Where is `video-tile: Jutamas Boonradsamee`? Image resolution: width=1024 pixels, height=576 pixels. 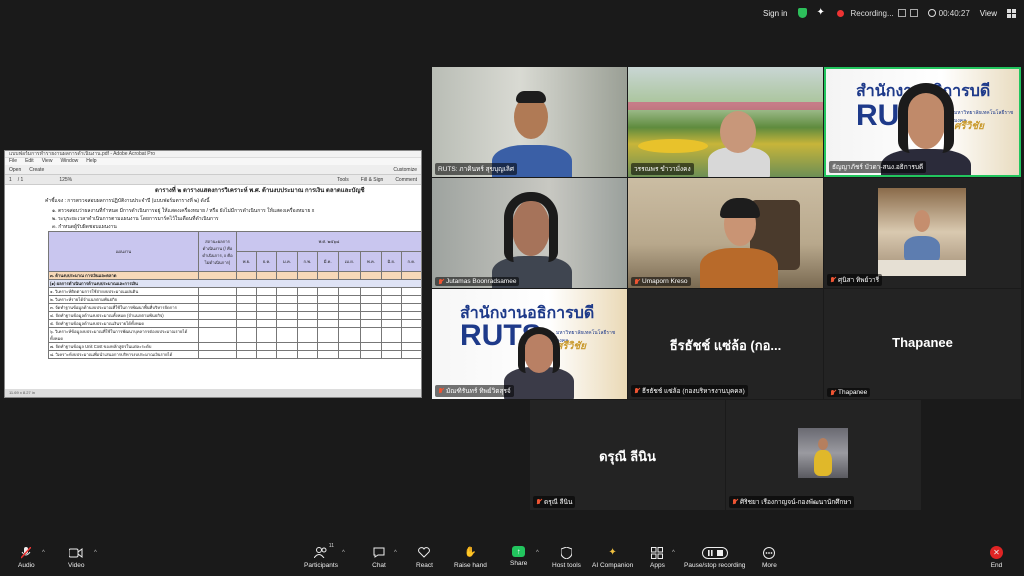 video-tile: Jutamas Boonradsamee is located at coordinates (529, 233).